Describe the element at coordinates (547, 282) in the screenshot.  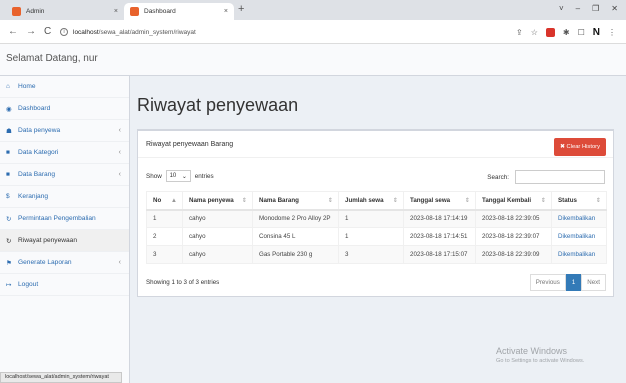
I see `previous-page-button: Previous` at that location.